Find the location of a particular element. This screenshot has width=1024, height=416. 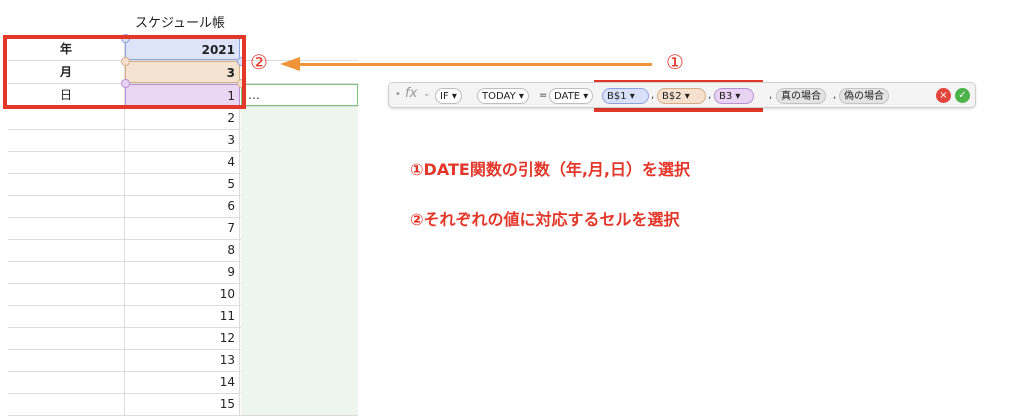

token-today: TODAY ▾ is located at coordinates (503, 96).